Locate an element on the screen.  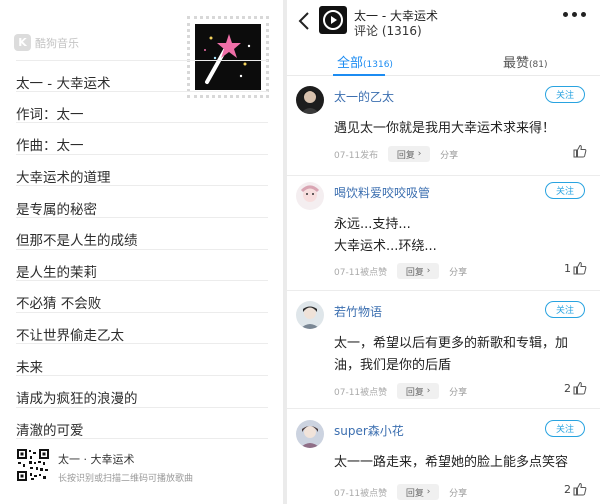
username: 喝饮料爱咬咬吸管 is located at coordinates (382, 192).